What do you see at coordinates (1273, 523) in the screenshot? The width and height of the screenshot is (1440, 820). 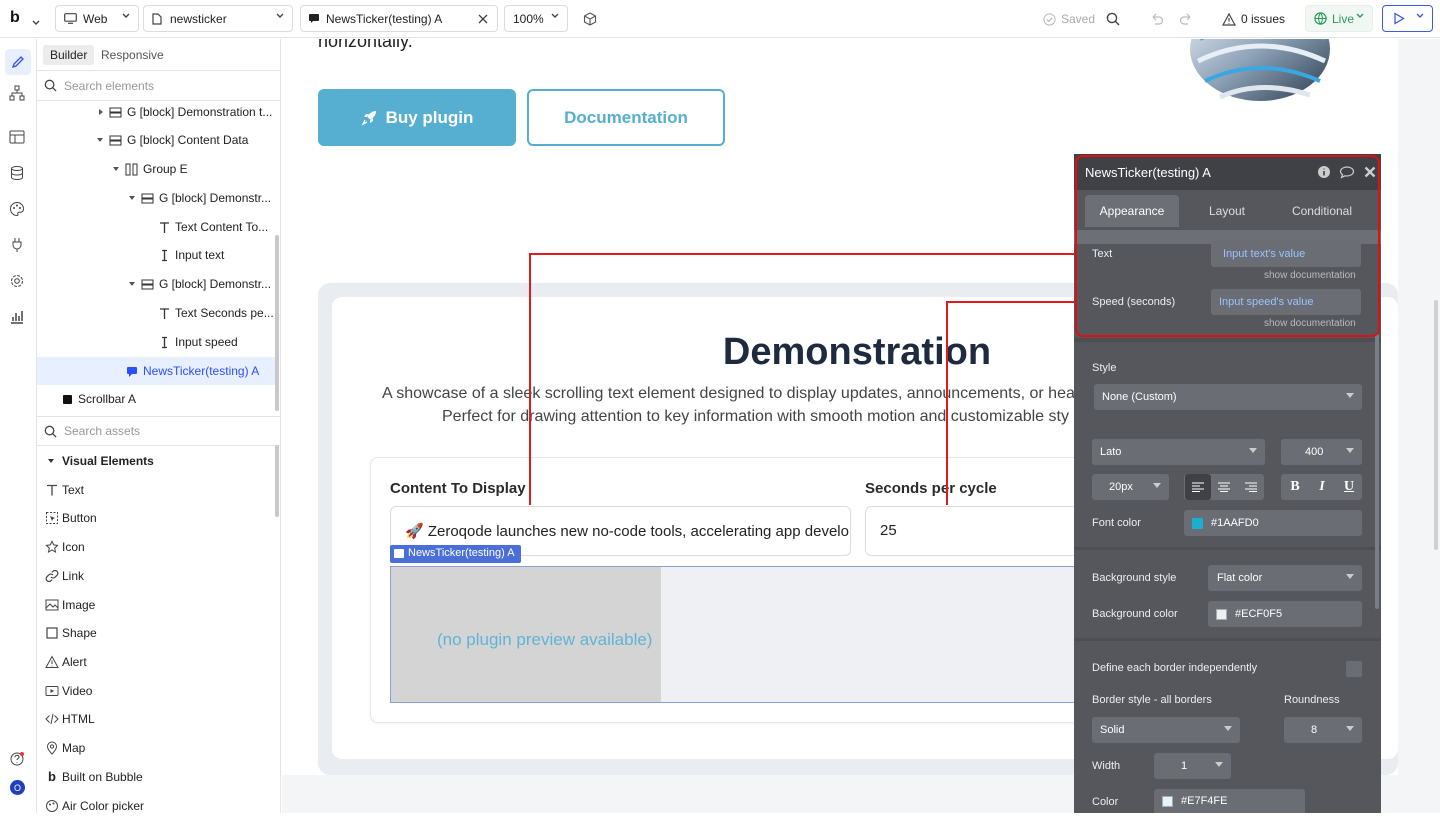 I see `font-color-field: #1AAFD0` at bounding box center [1273, 523].